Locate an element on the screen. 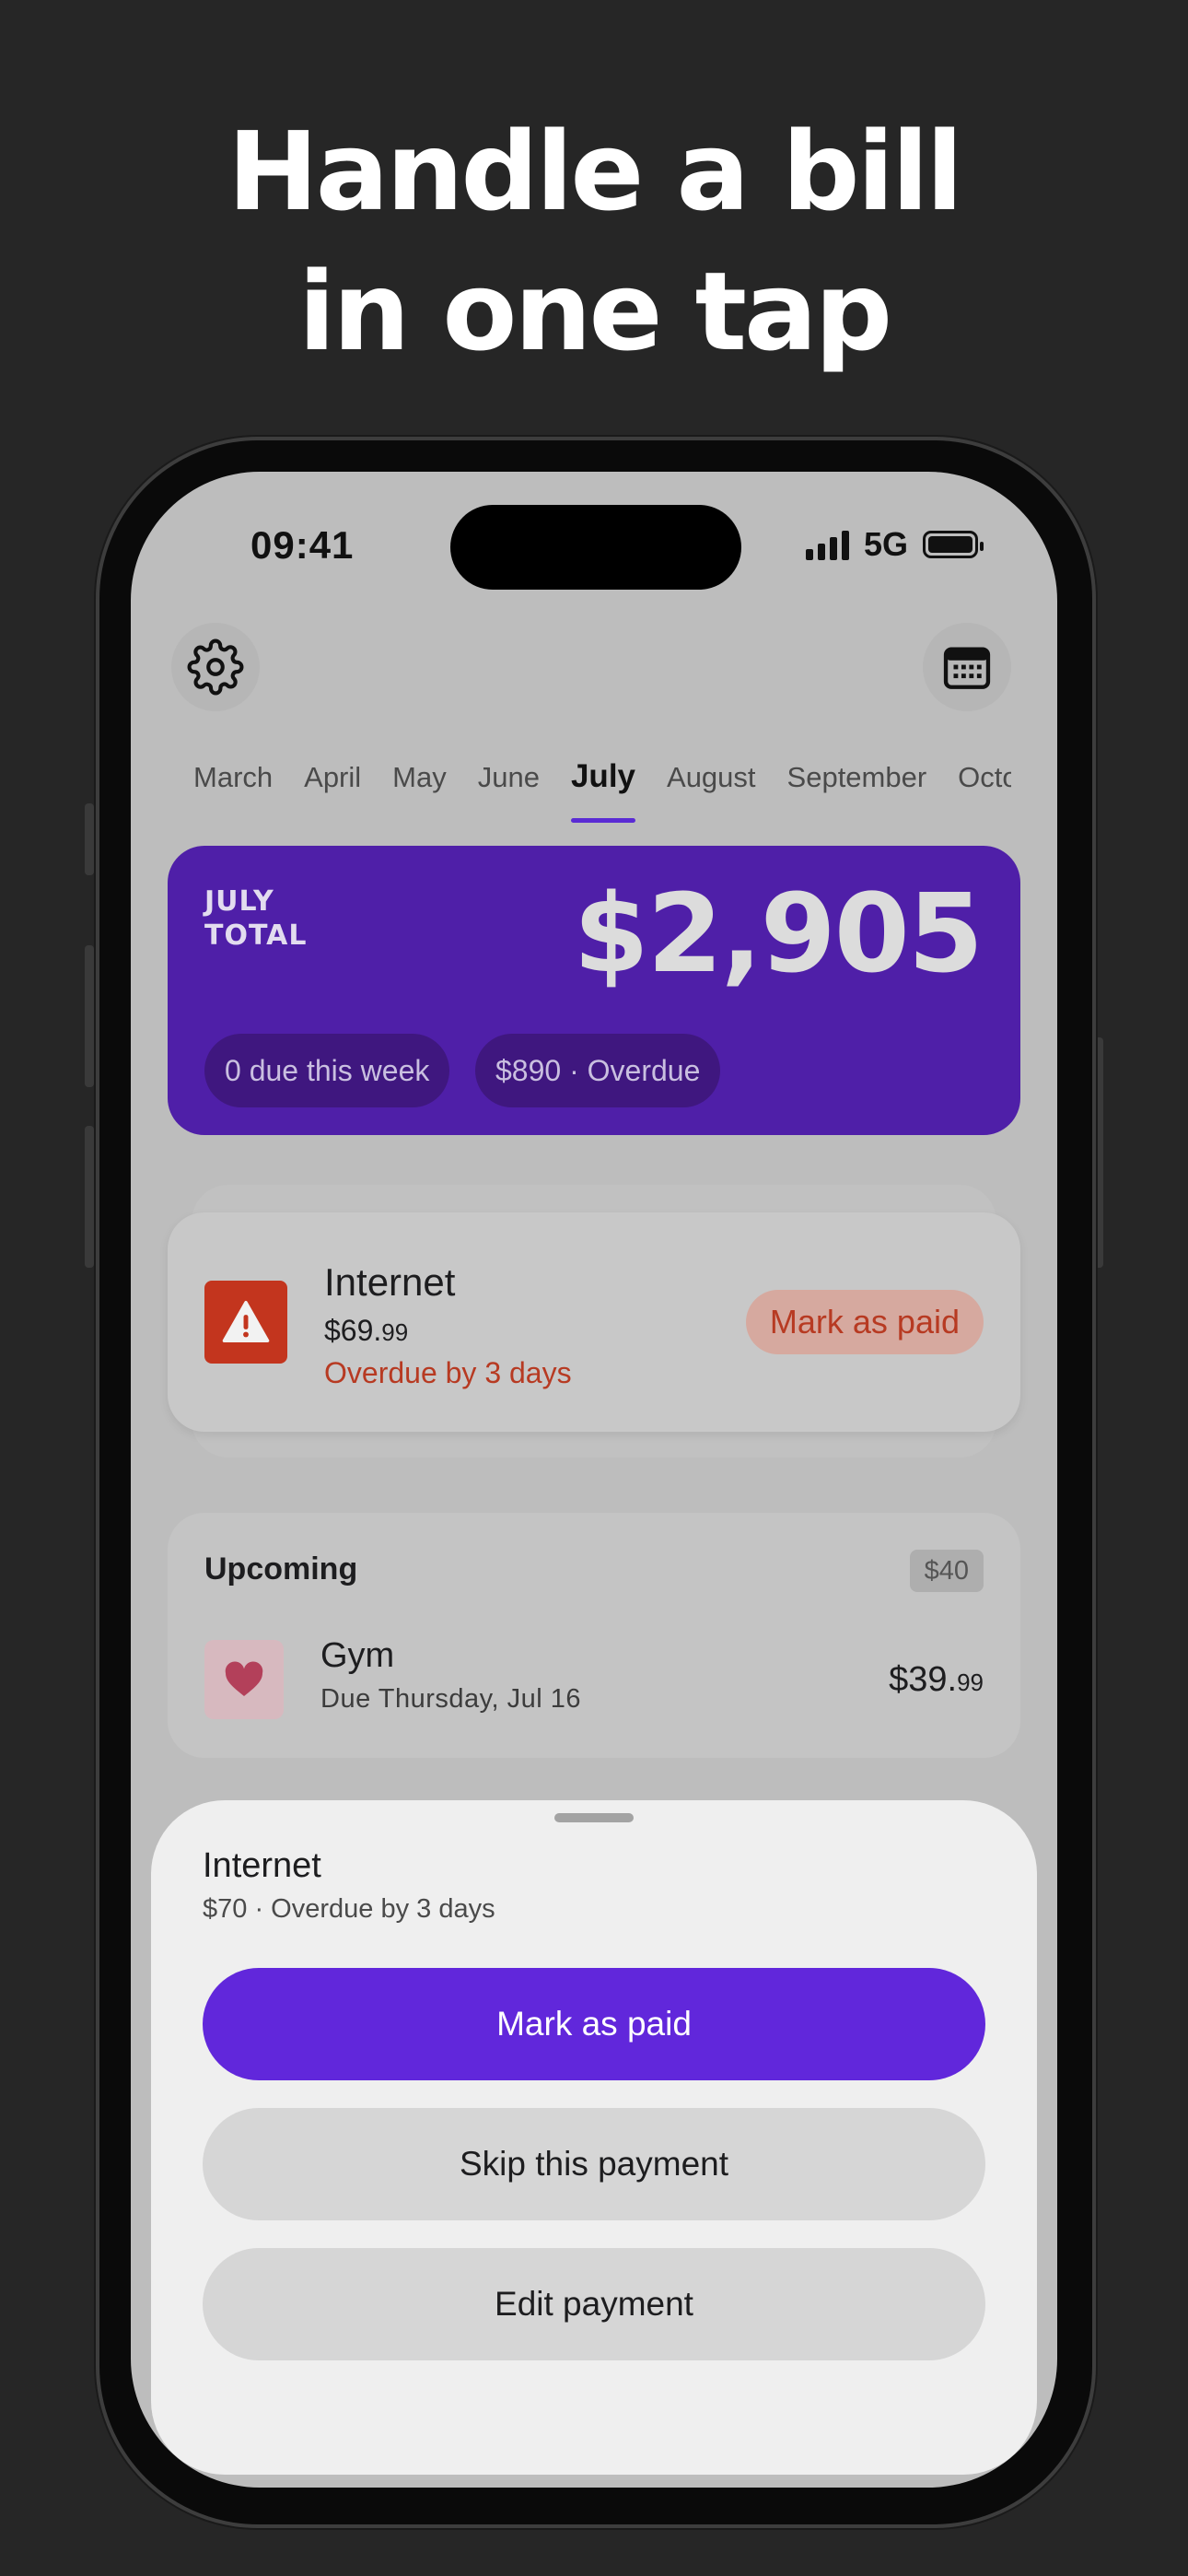  tab-june: June is located at coordinates (509, 793).